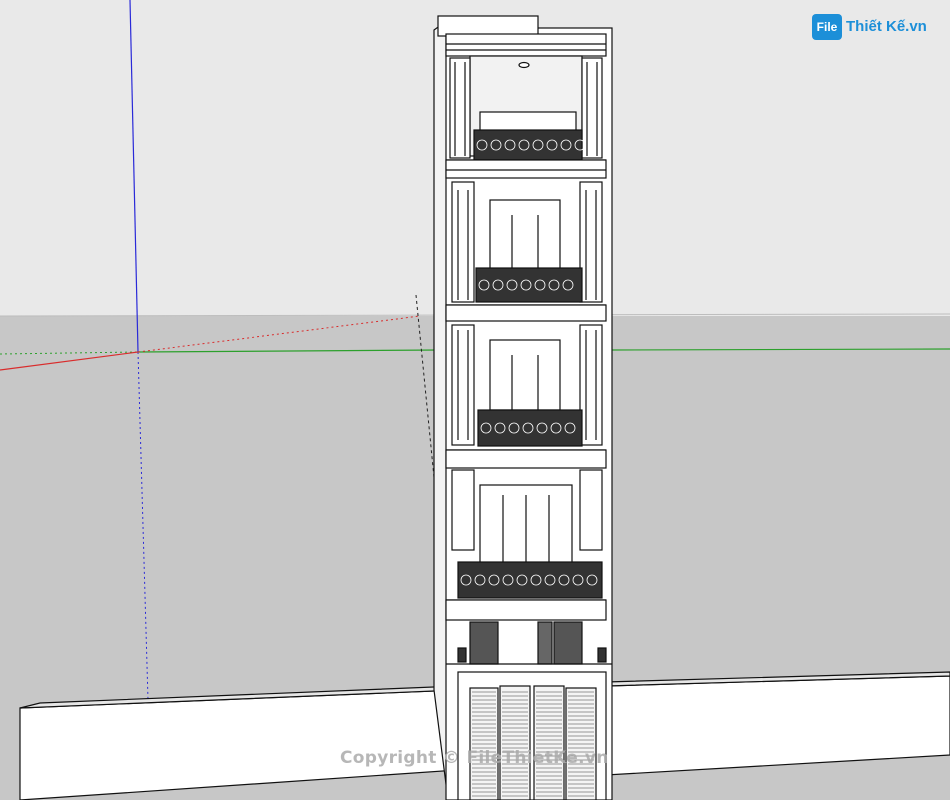 The image size is (950, 800). What do you see at coordinates (525, 375) in the screenshot?
I see `window-f2` at bounding box center [525, 375].